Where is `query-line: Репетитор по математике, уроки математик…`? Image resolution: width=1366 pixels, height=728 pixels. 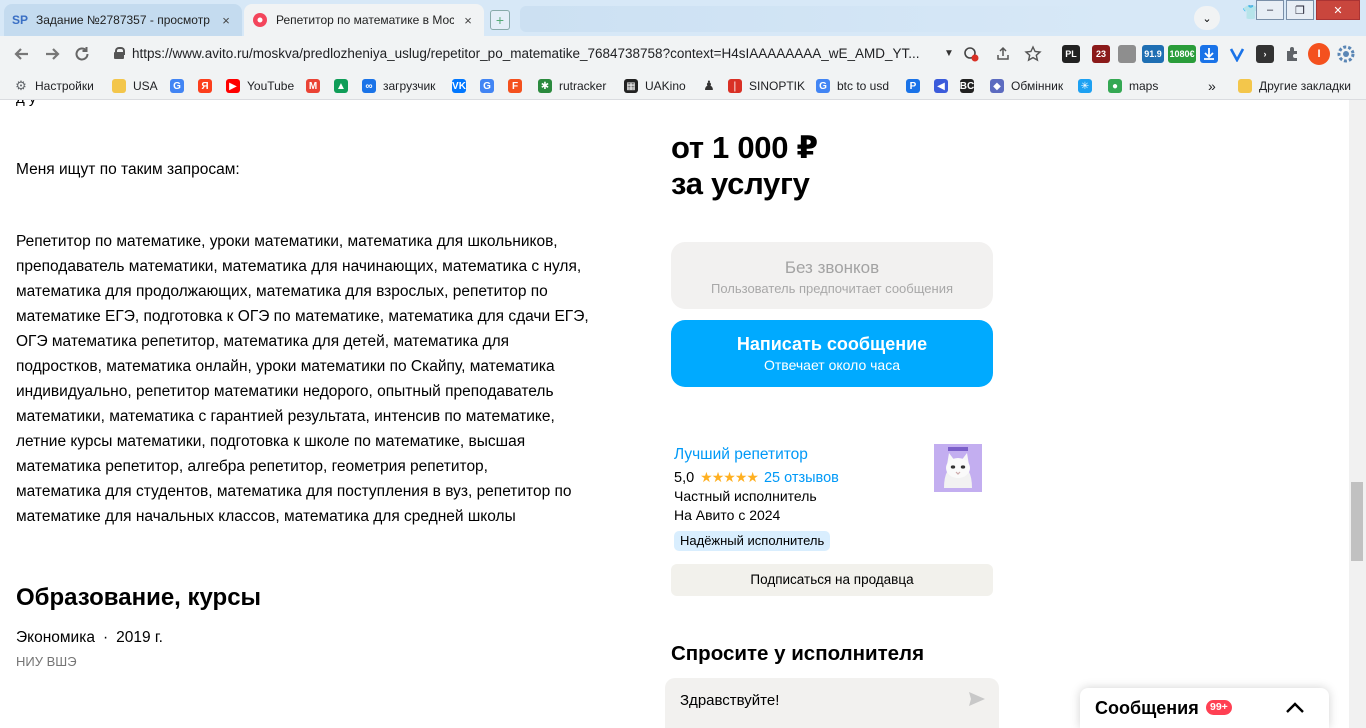 query-line: Репетитор по математике, уроки математик… is located at coordinates (287, 241).